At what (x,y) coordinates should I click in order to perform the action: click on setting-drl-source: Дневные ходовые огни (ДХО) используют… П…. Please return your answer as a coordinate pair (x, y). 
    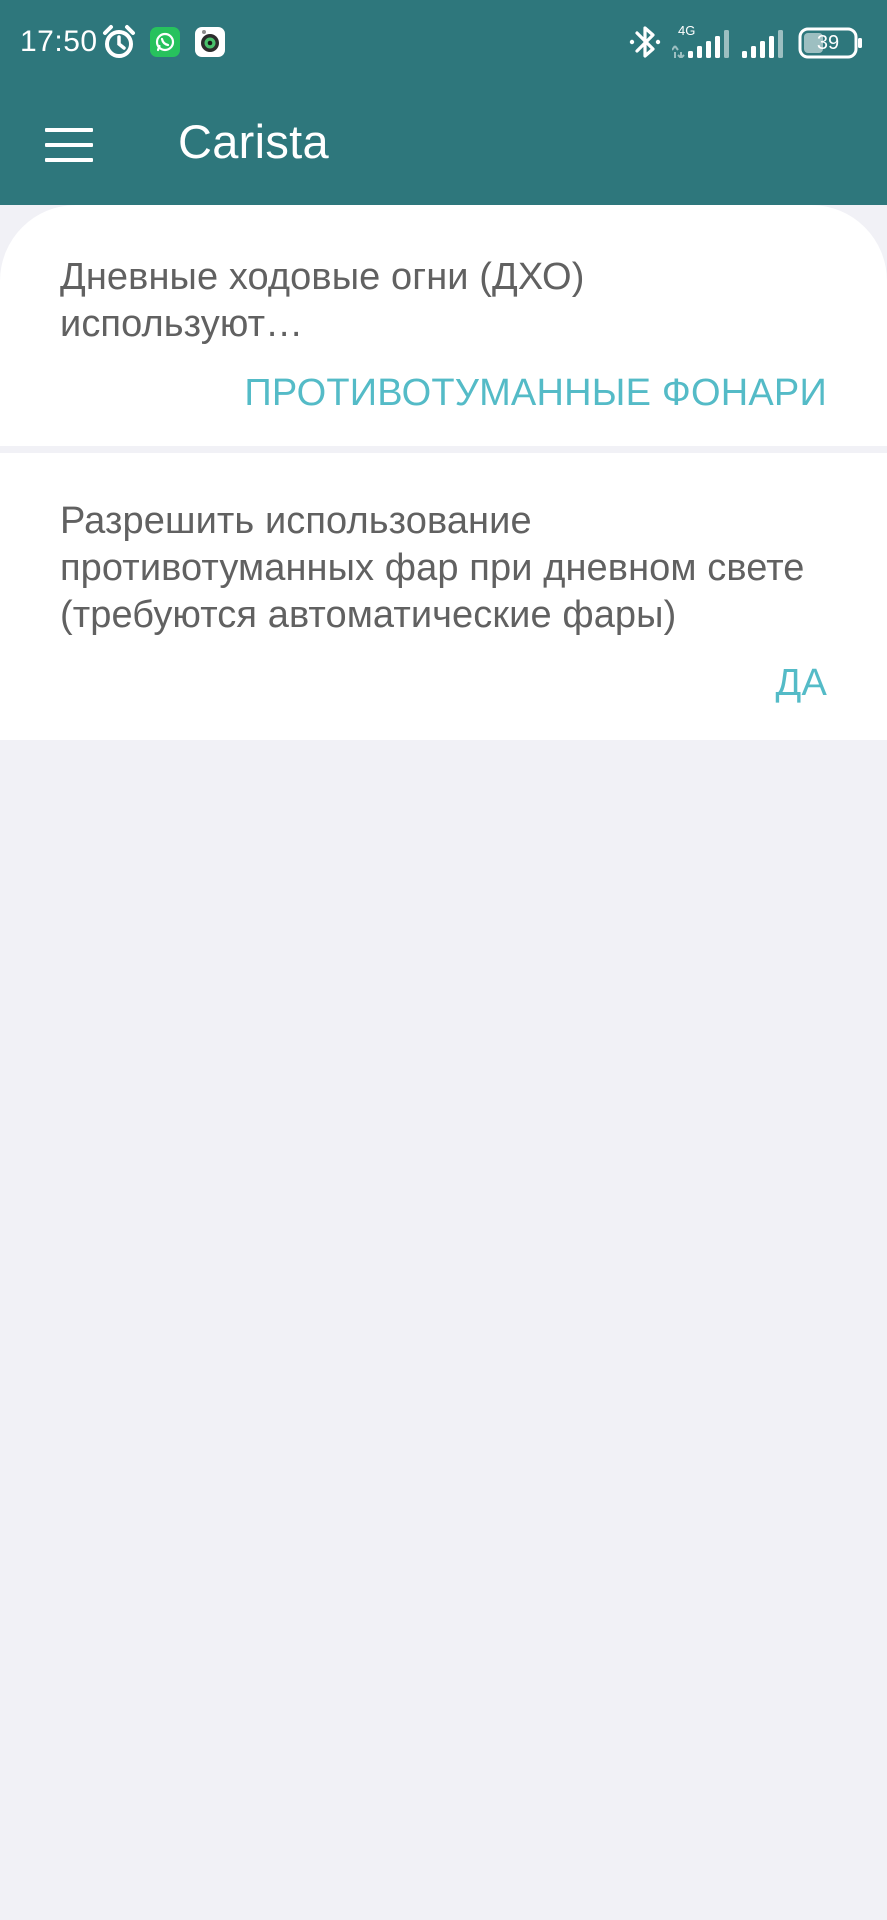
    Looking at the image, I should click on (443, 325).